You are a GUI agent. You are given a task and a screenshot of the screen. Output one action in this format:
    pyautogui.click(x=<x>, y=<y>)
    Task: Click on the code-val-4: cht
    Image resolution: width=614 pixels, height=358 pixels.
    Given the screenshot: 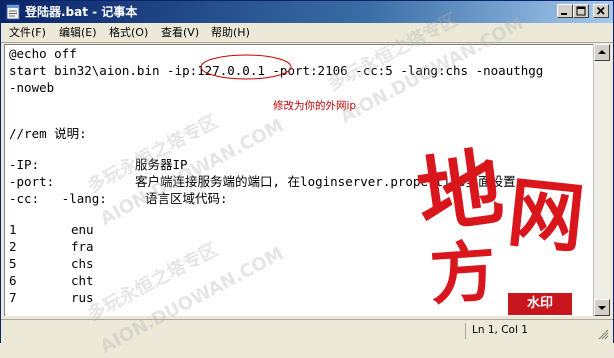 What is the action you would take?
    pyautogui.click(x=82, y=280)
    